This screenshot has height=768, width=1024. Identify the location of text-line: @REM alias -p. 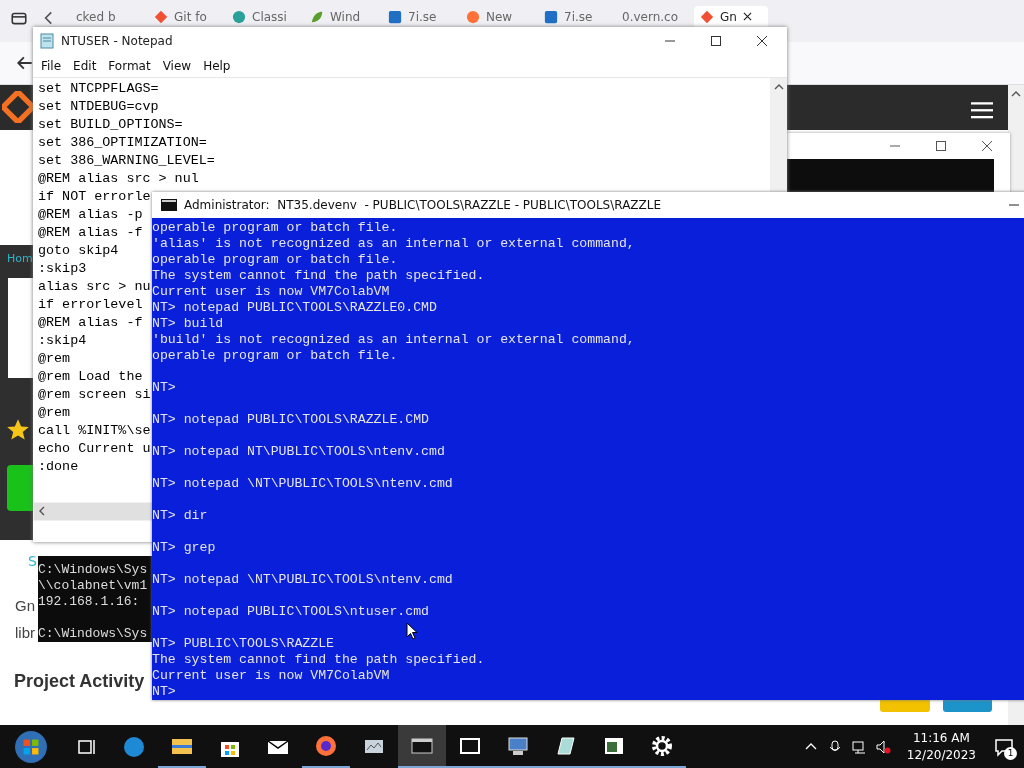
(90, 215).